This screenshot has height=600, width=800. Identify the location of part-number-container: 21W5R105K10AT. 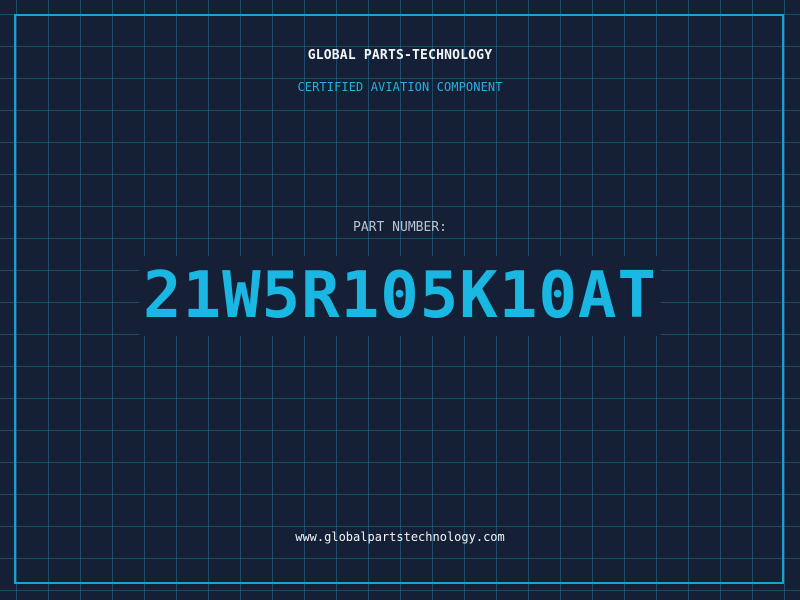
(400, 296).